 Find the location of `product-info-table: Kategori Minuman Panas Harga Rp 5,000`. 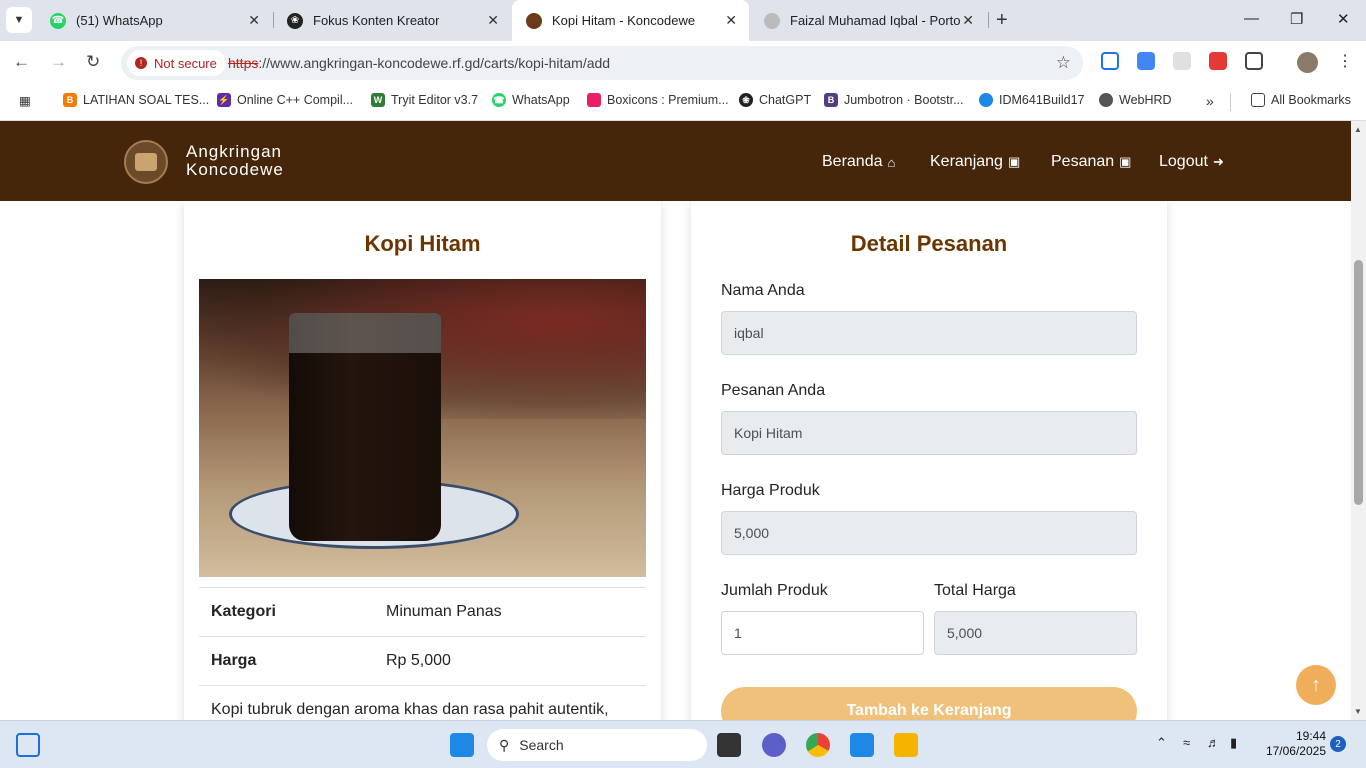

product-info-table: Kategori Minuman Panas Harga Rp 5,000 is located at coordinates (422, 636).